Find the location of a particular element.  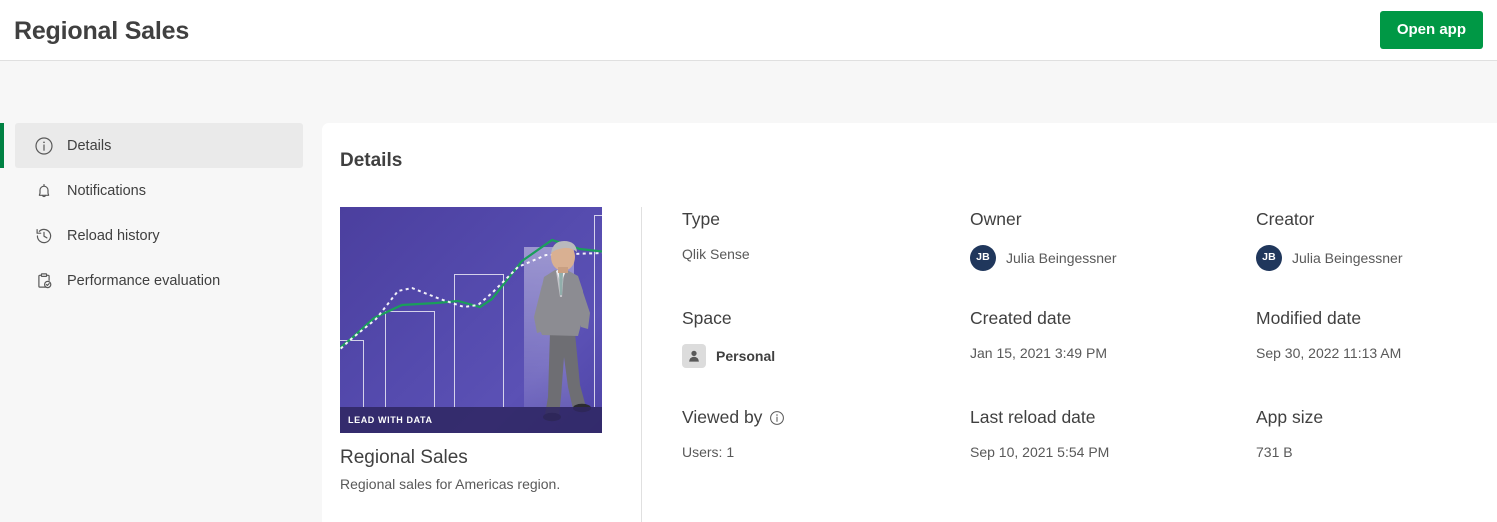

sidebar-item-notifications: Notifications is located at coordinates (159, 190).